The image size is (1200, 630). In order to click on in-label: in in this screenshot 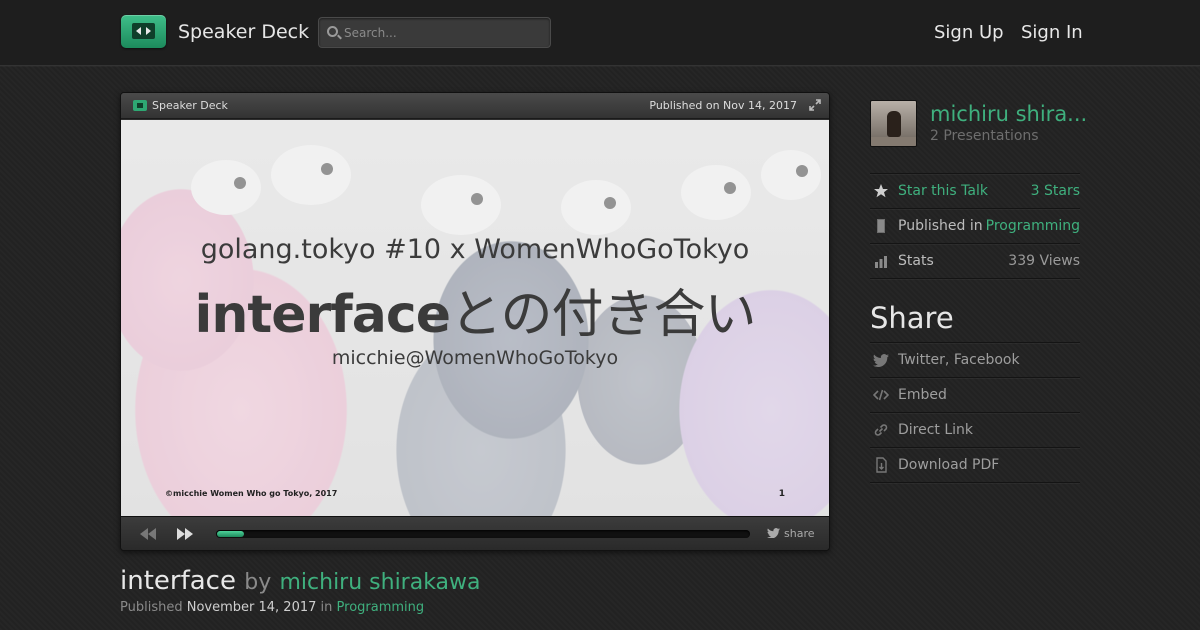, I will do `click(326, 607)`.